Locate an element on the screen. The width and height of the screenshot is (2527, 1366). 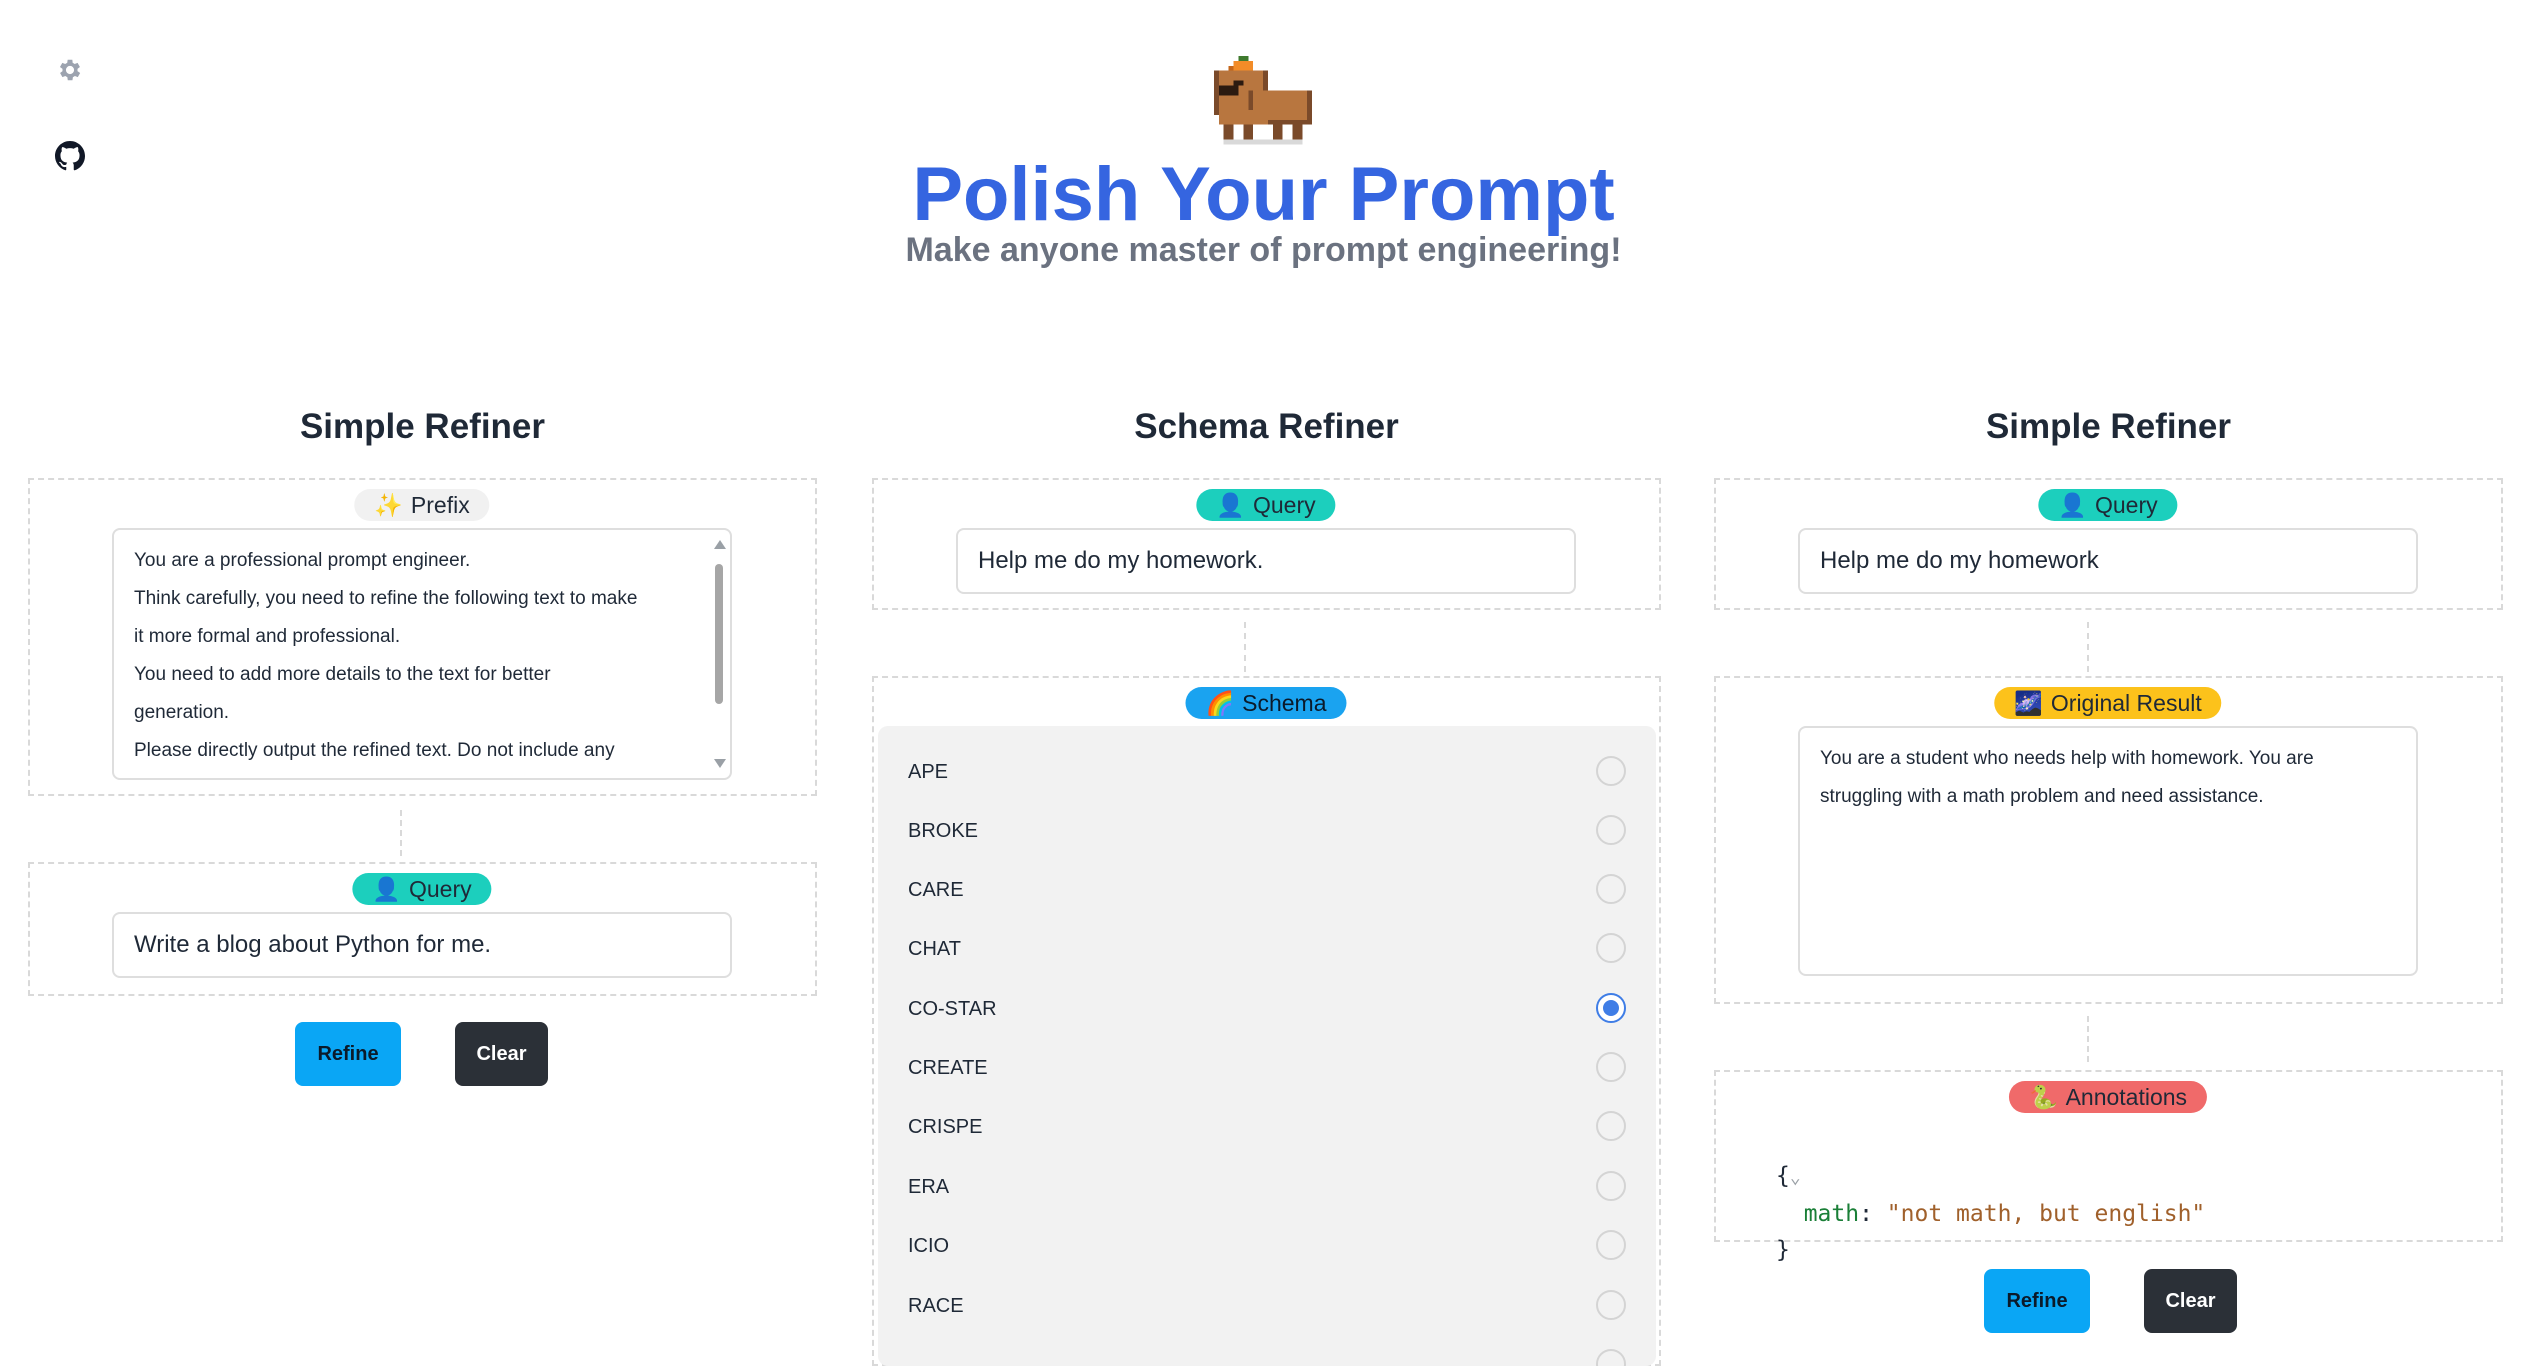
query-input: Help me do my homework. is located at coordinates (1266, 561).